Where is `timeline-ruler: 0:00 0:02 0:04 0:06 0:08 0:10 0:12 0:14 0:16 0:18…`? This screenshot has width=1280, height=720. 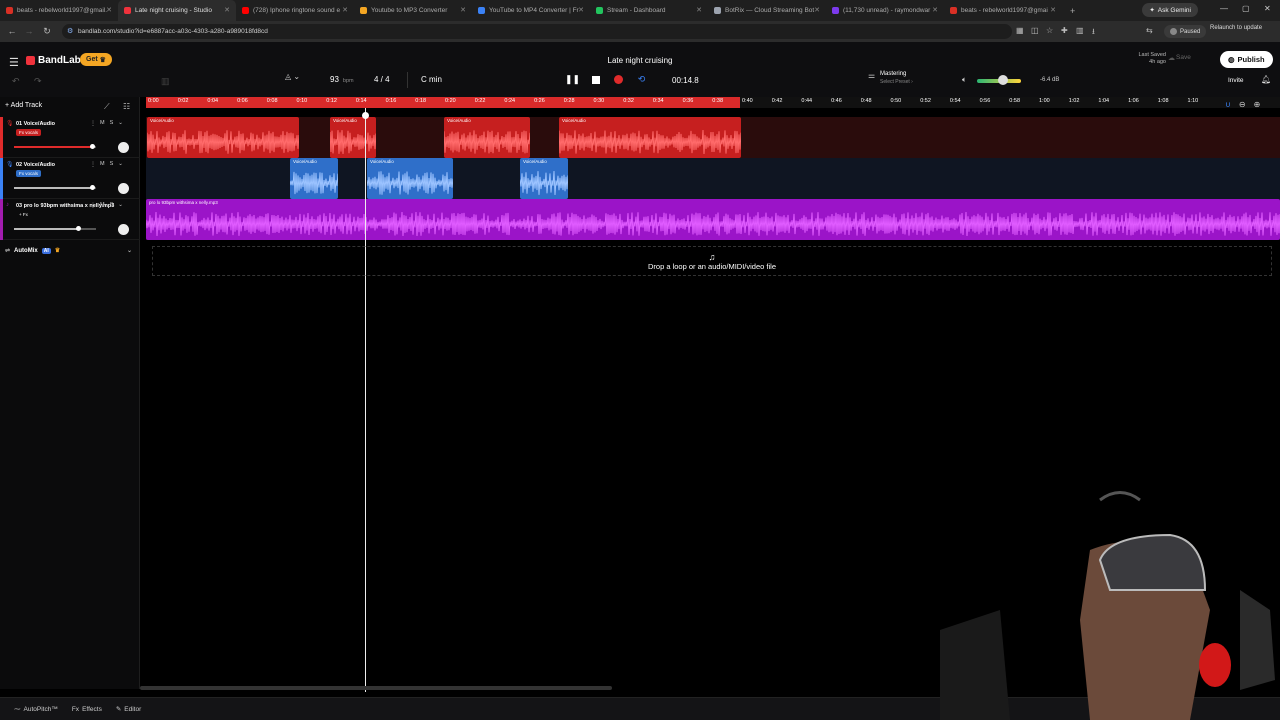
timeline-ruler: 0:00 0:02 0:04 0:06 0:08 0:10 0:12 0:14 0:16 0:18… is located at coordinates (713, 102).